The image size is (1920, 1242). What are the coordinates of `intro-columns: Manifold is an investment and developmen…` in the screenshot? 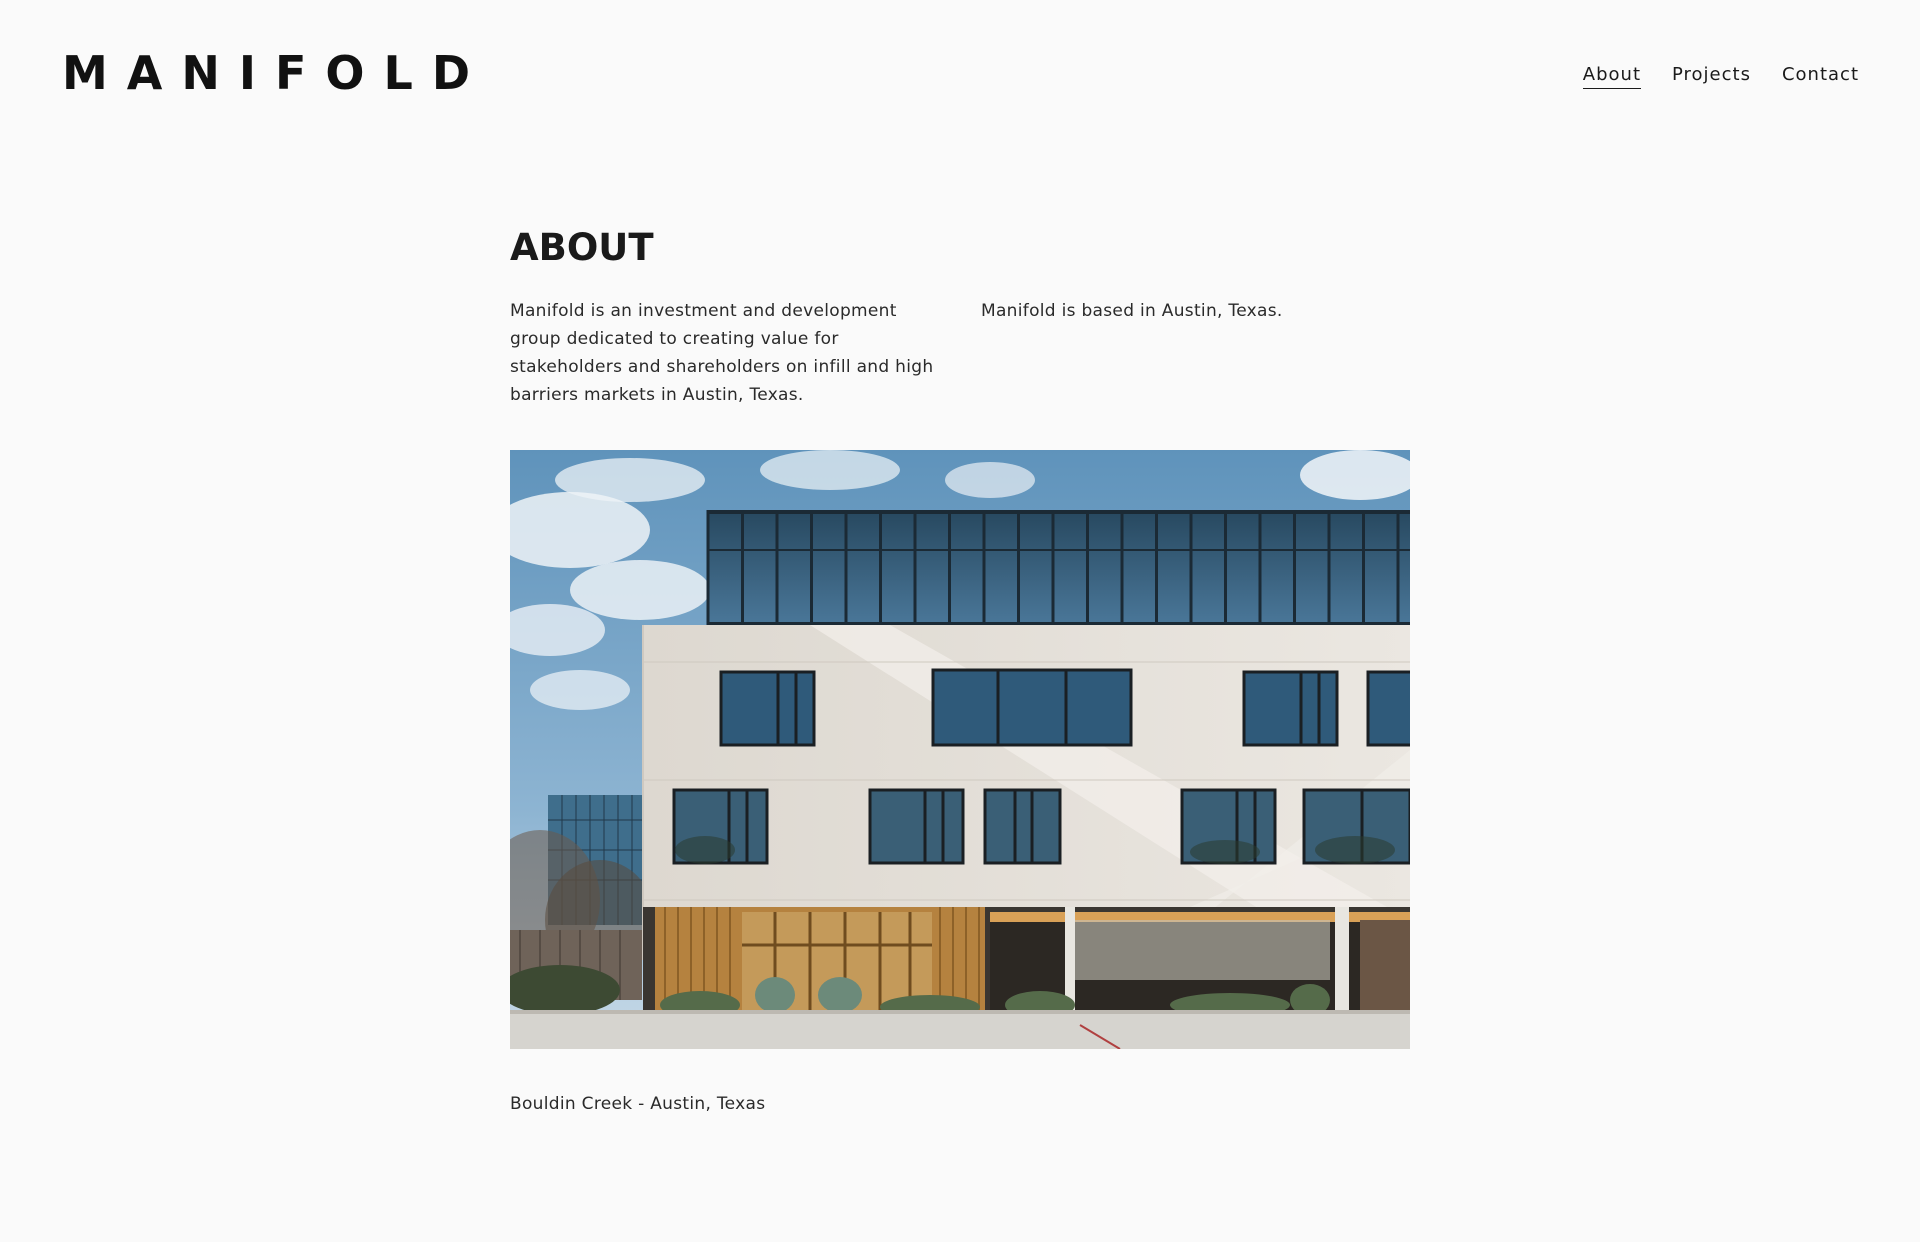 It's located at (960, 353).